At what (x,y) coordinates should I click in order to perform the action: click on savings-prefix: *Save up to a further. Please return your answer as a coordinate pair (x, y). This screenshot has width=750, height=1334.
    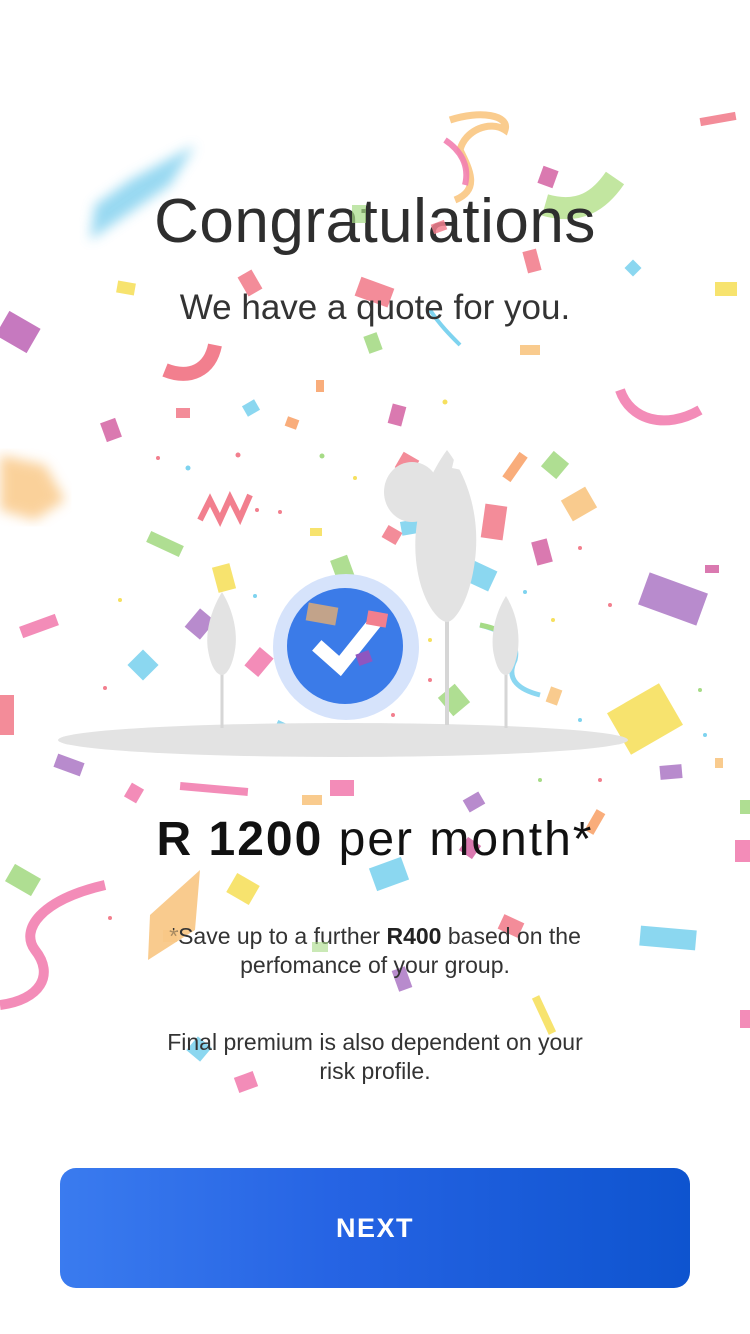
    Looking at the image, I should click on (278, 936).